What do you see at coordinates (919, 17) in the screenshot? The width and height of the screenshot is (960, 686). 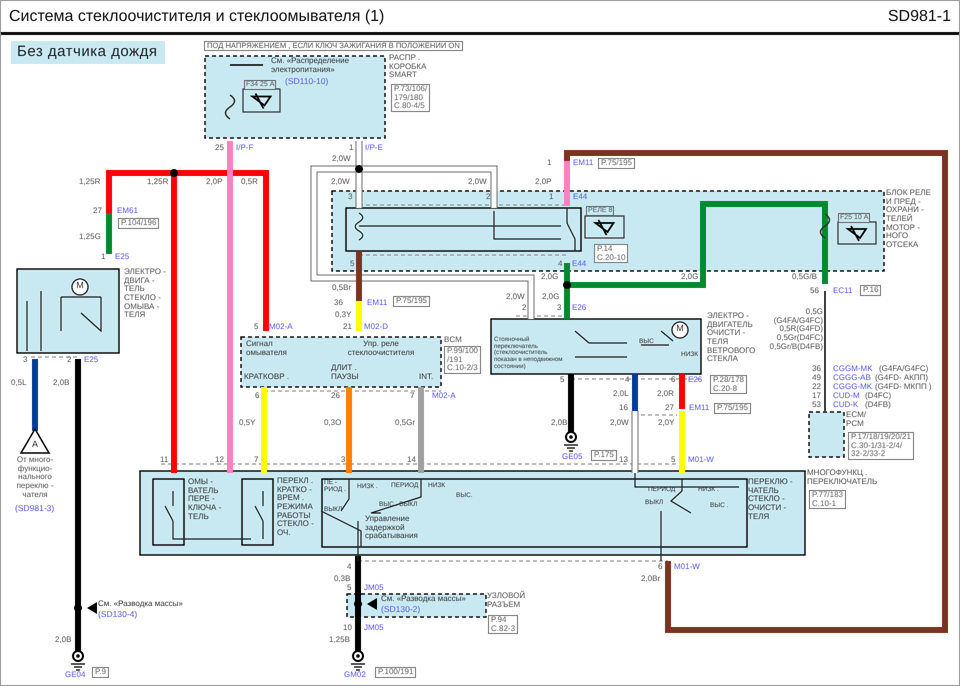 I see `sheet-code: SD981-1` at bounding box center [919, 17].